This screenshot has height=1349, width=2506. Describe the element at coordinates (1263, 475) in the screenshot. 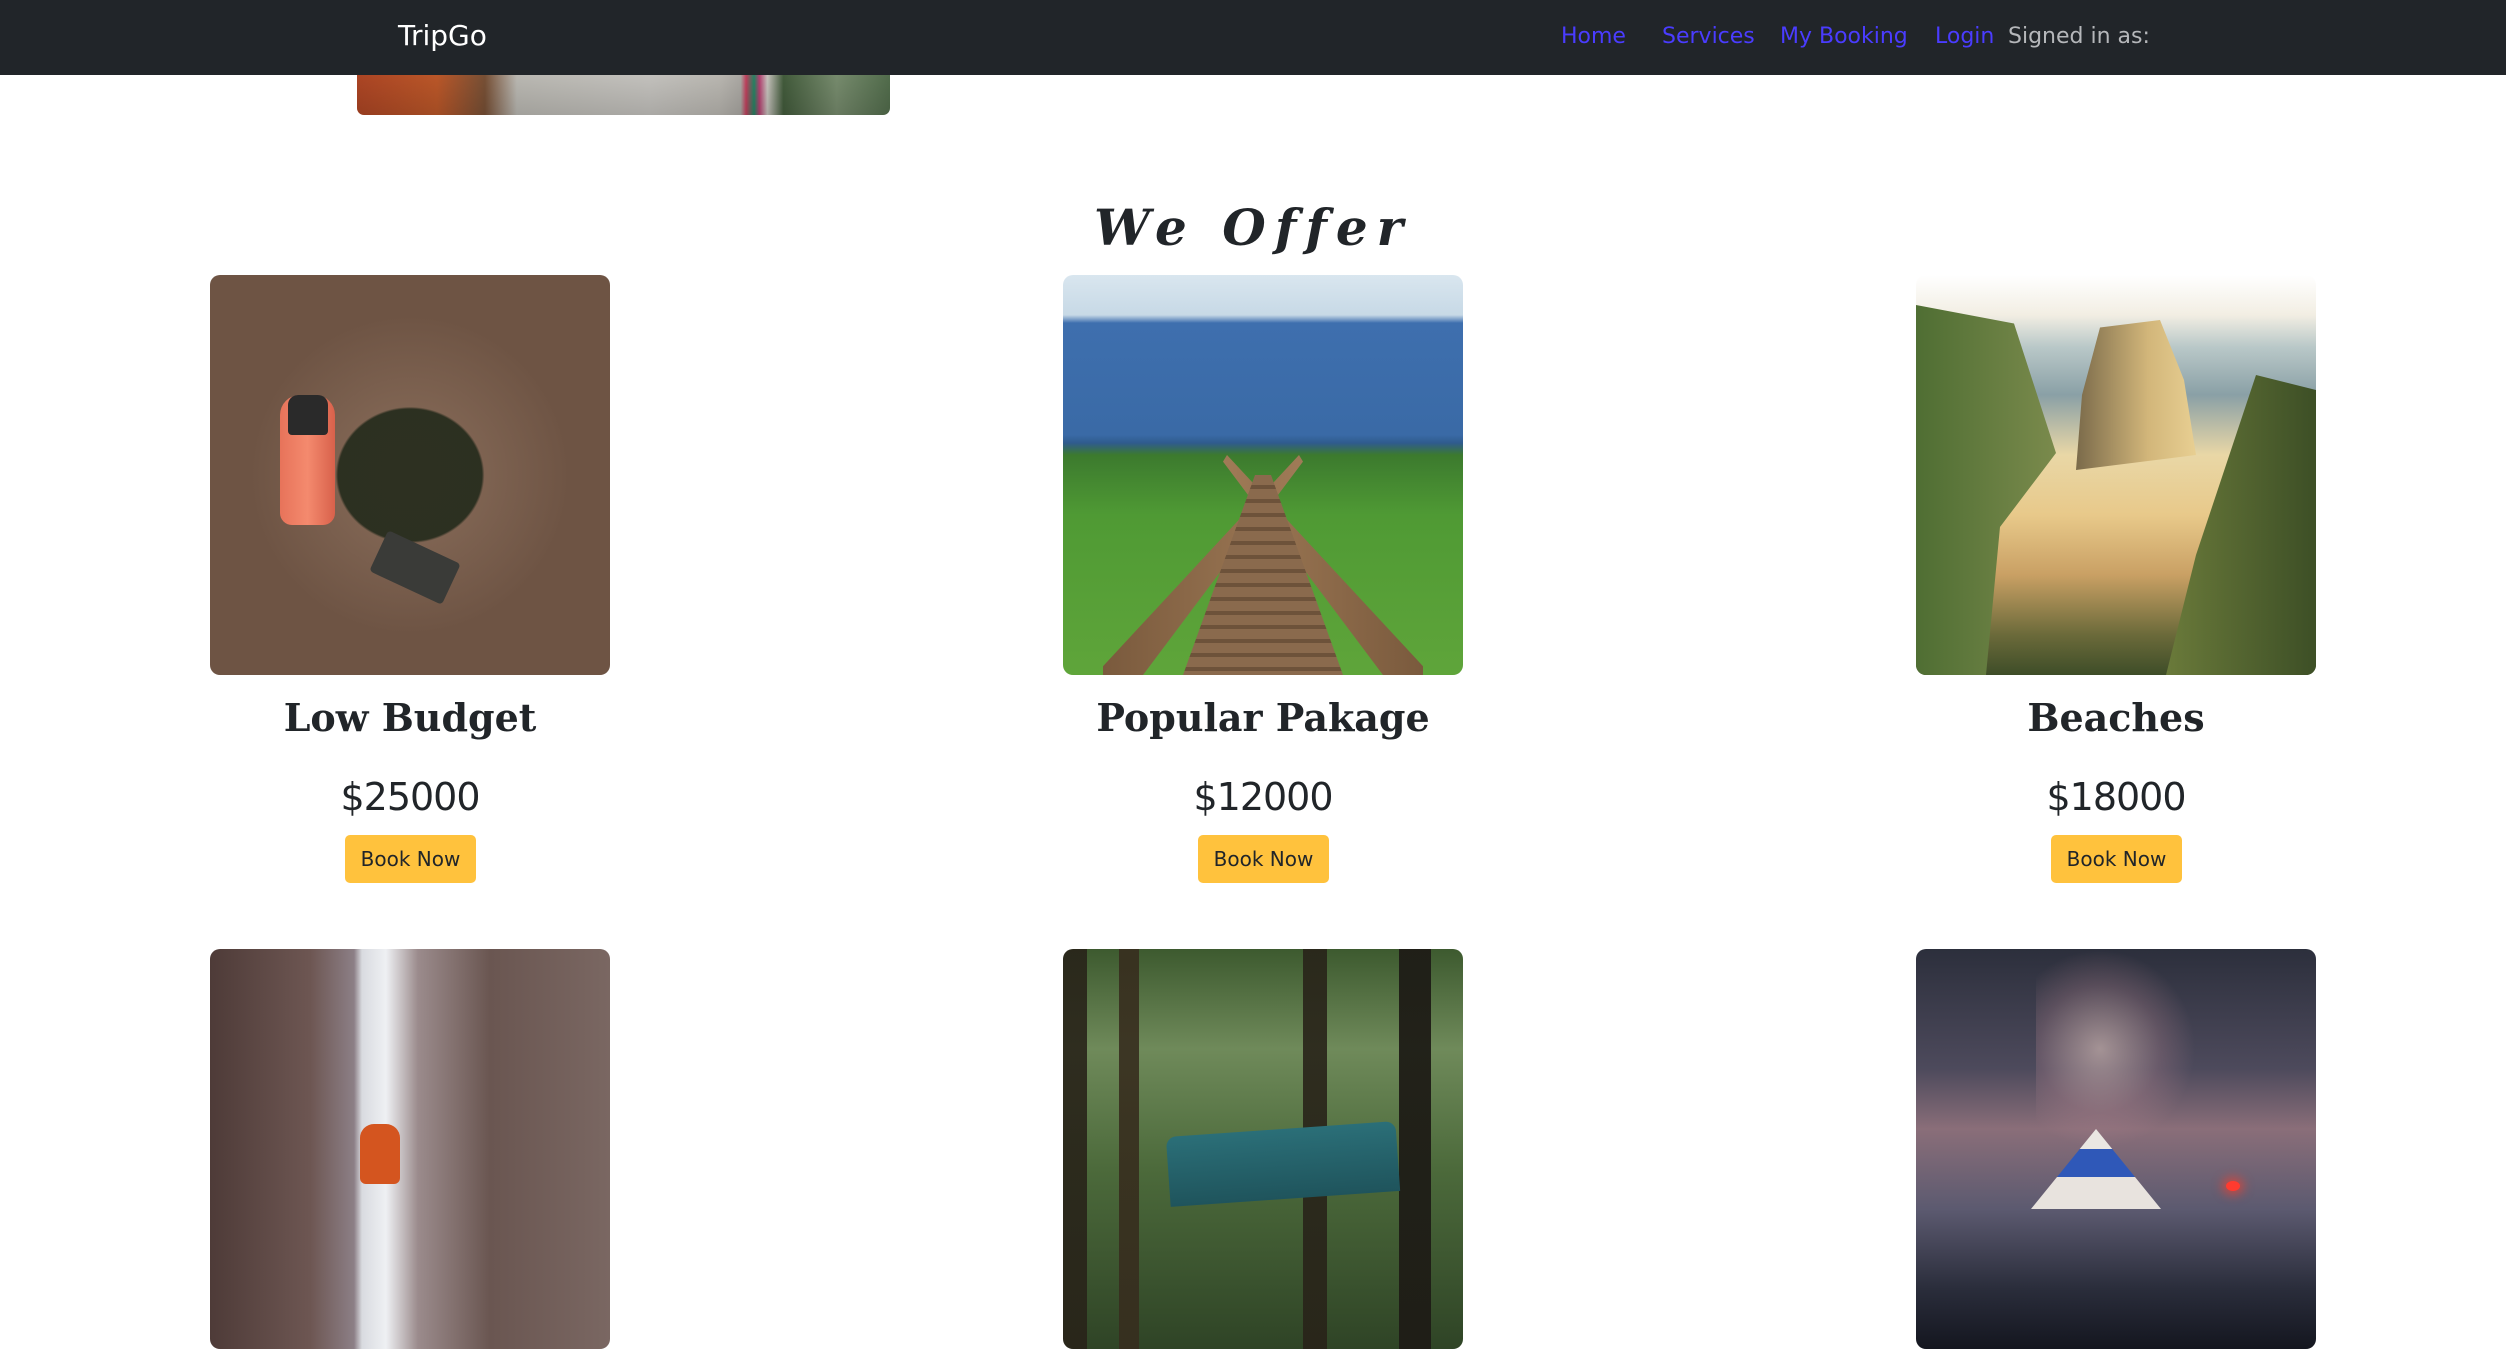

I see `offer-image-popular-pakage` at that location.